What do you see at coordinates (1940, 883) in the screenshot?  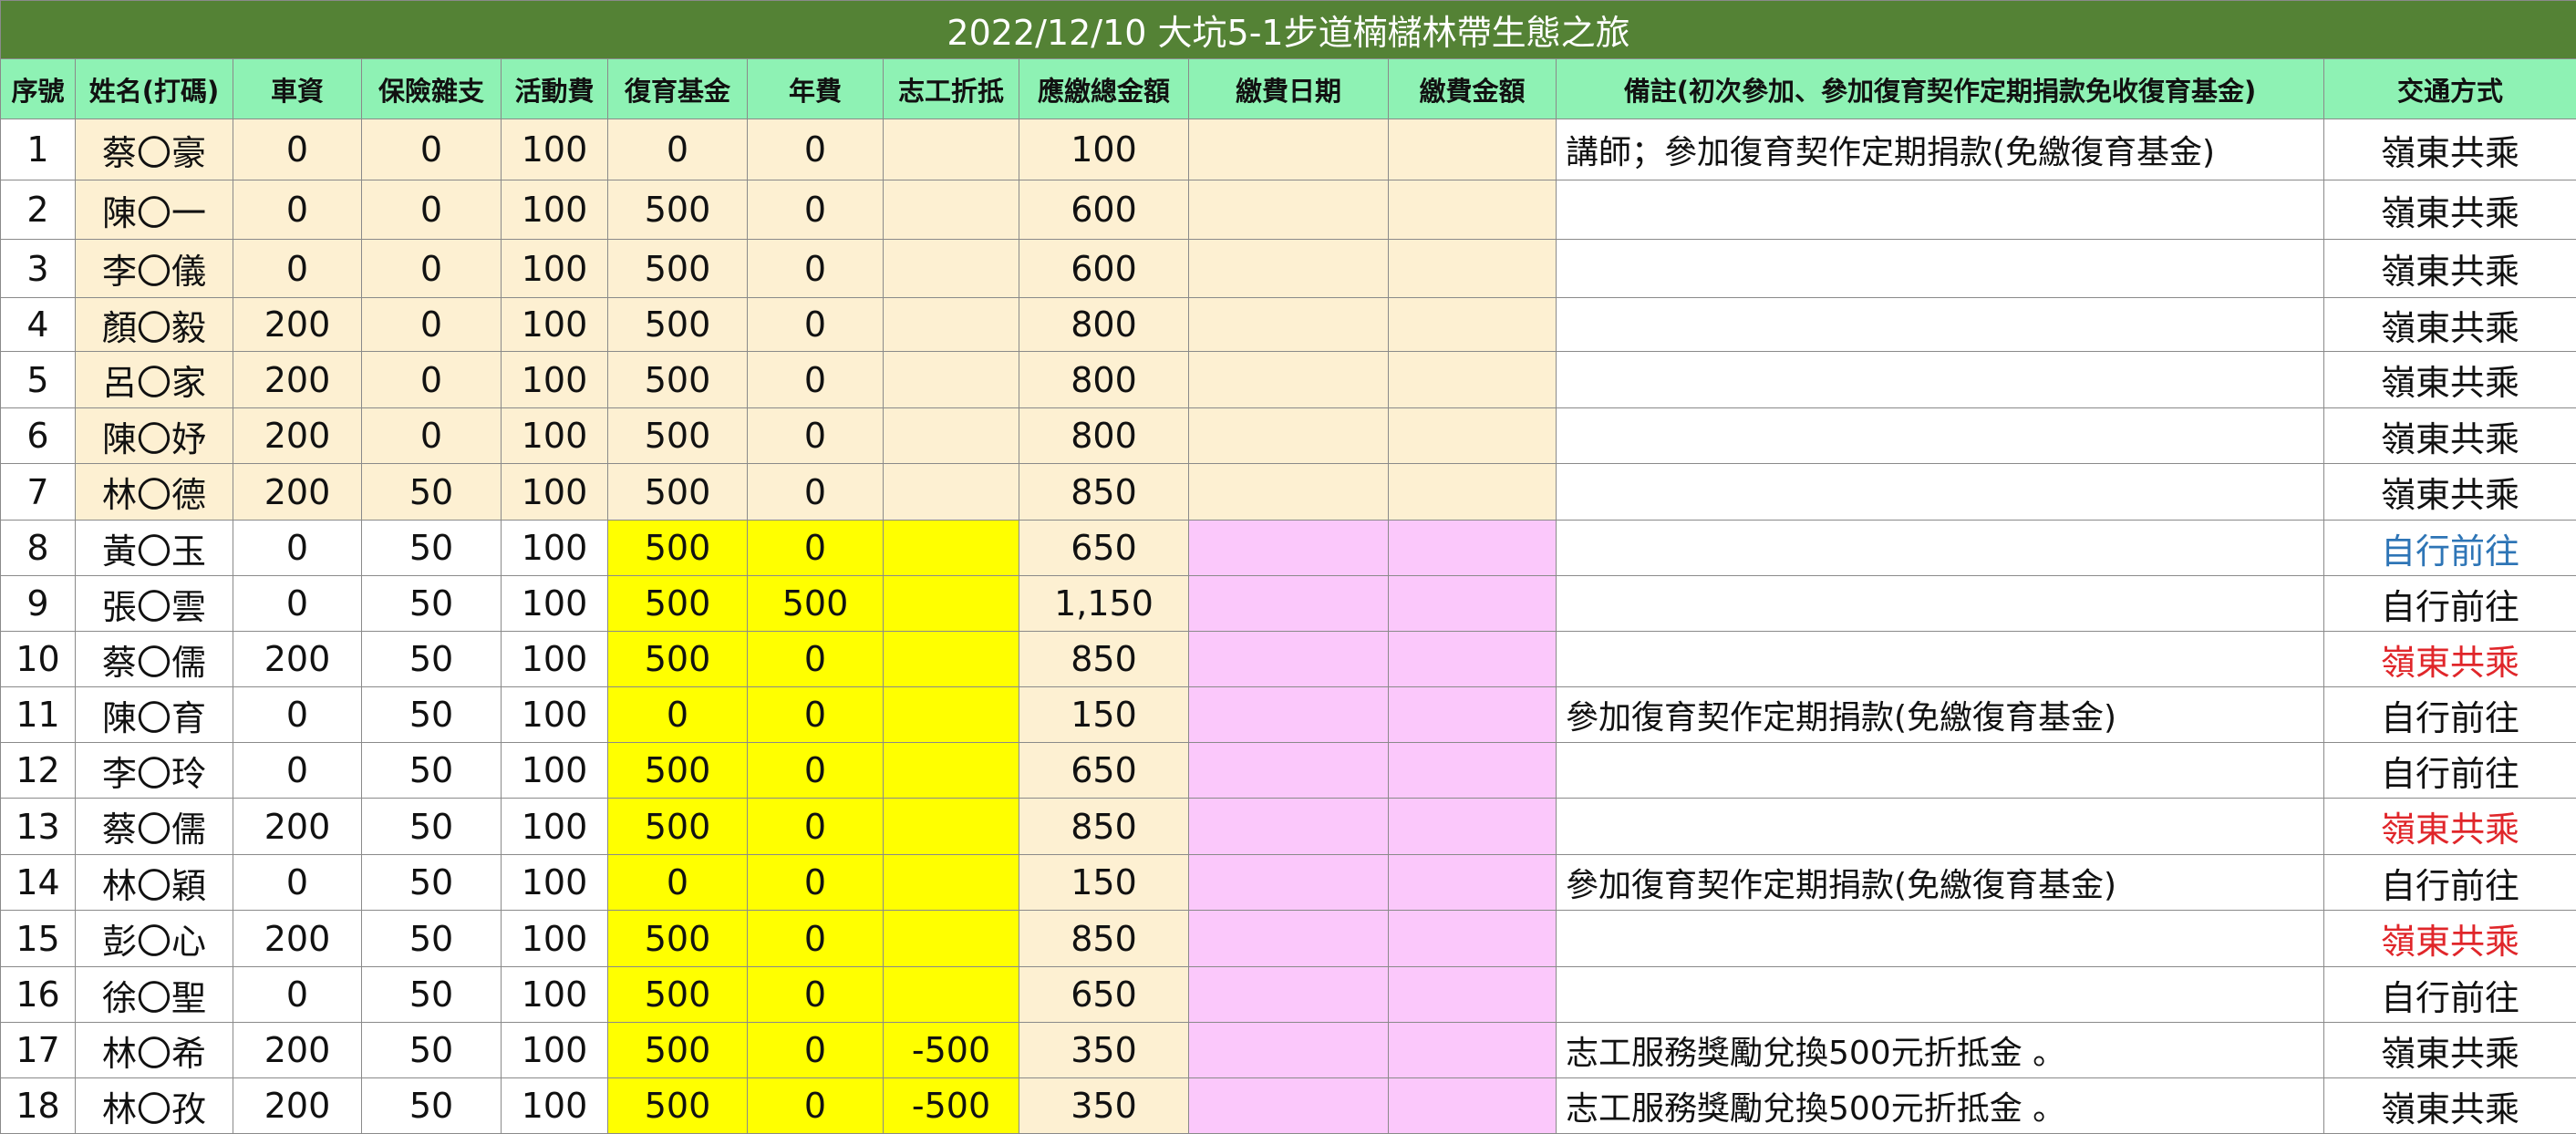 I see `remark-cell: 參加復育契作定期捐款(免繳復育基金)` at bounding box center [1940, 883].